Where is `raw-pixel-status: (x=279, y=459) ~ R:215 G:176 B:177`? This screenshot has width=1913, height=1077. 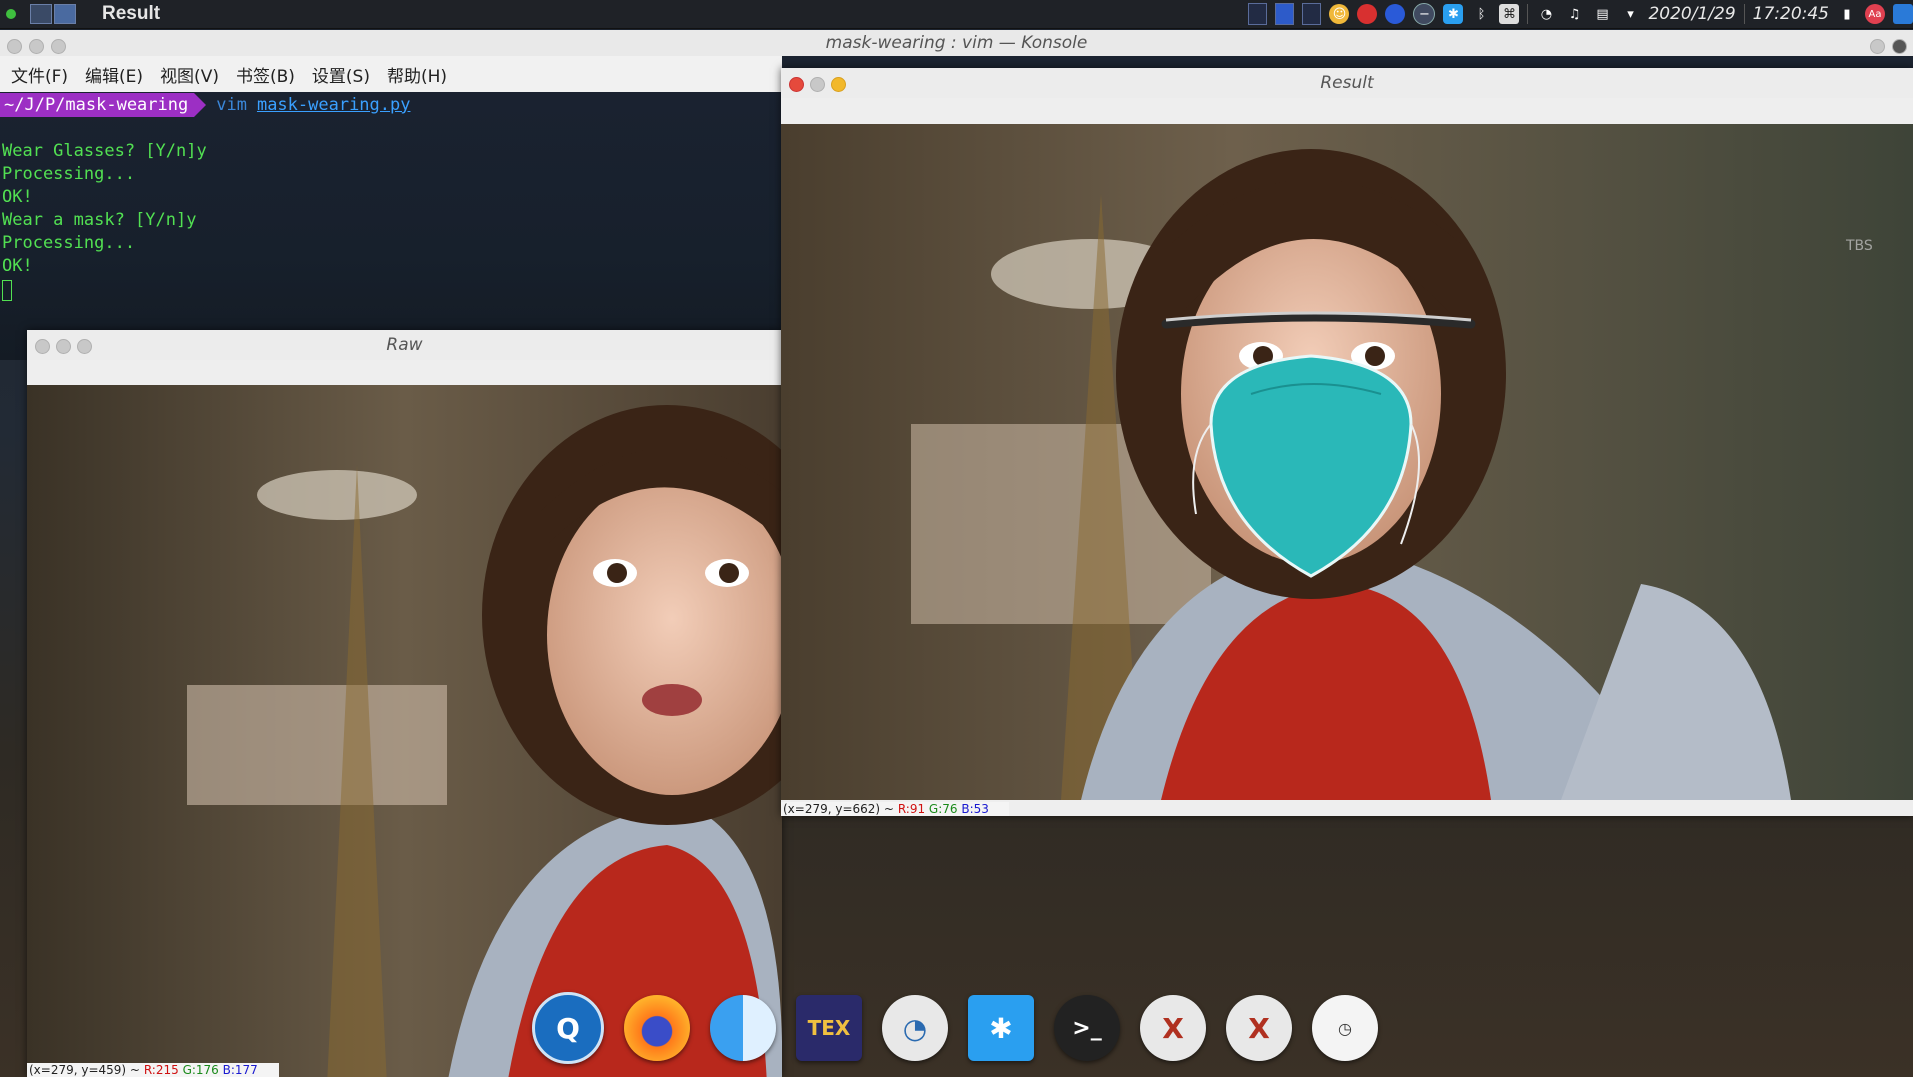
raw-pixel-status: (x=279, y=459) ~ R:215 G:176 B:177 is located at coordinates (153, 1070).